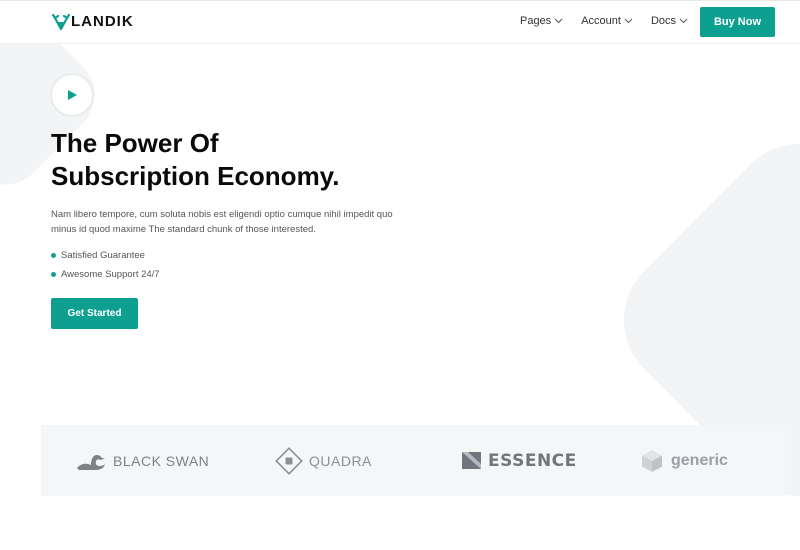  I want to click on feature-item: Satisfied Guarantee, so click(105, 255).